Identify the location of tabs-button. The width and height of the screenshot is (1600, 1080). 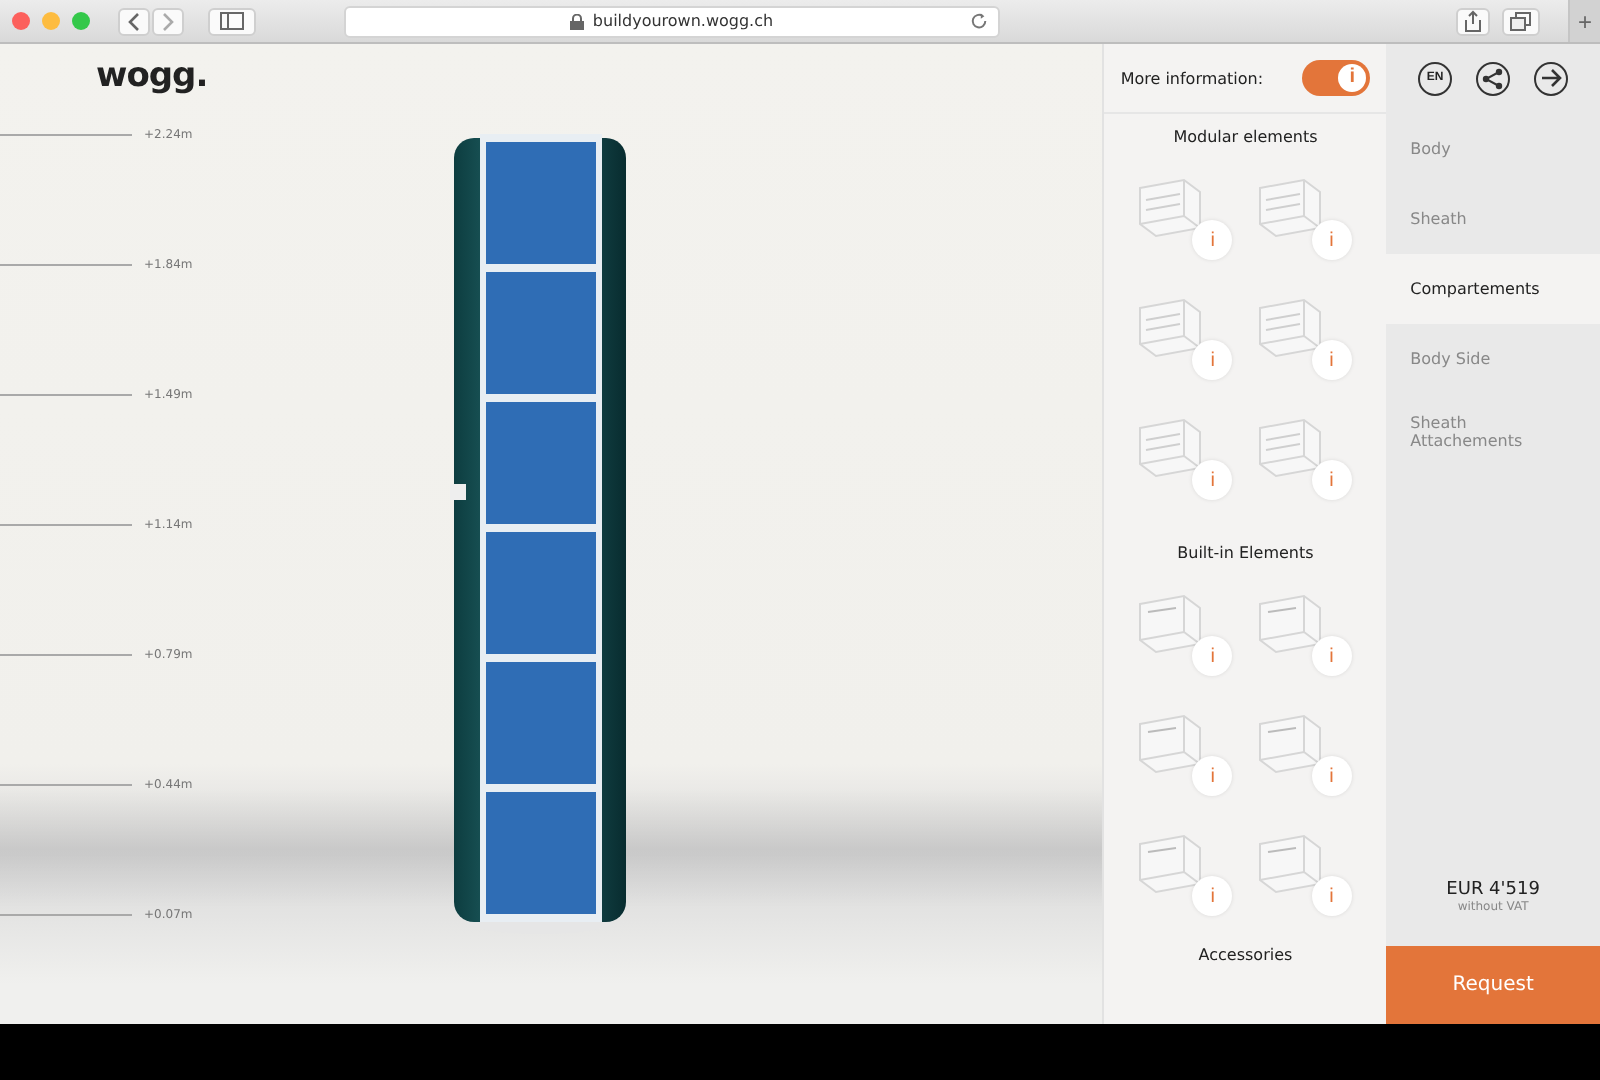
(1521, 21).